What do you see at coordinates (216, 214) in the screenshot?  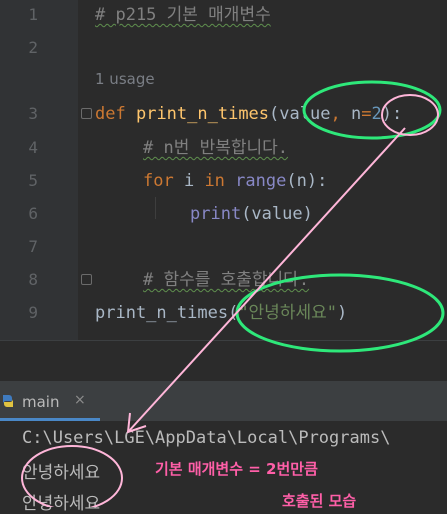 I see `builtin-function: print` at bounding box center [216, 214].